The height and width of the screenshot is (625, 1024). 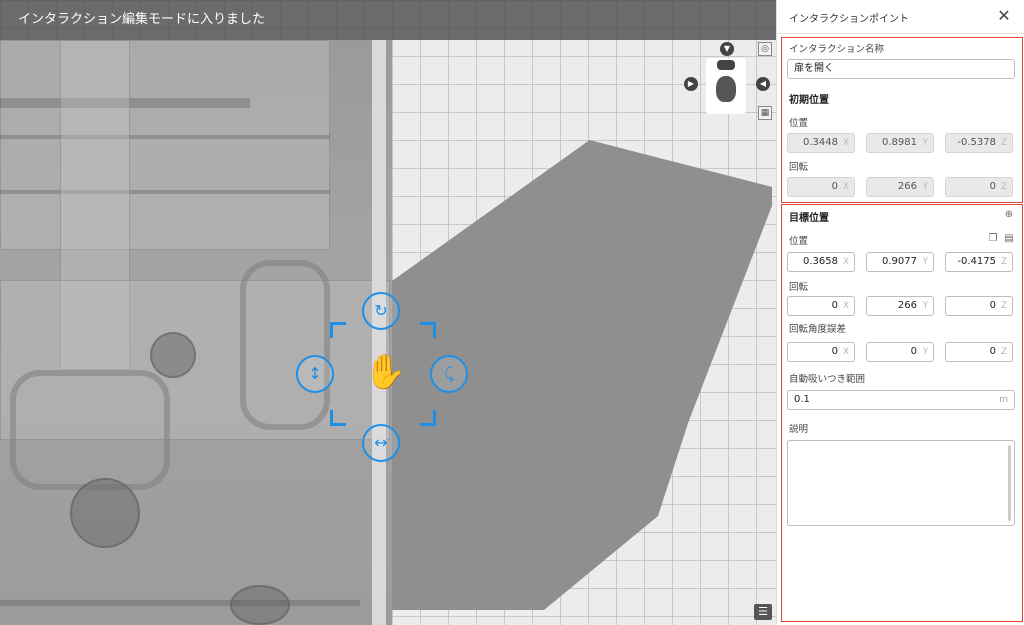 I want to click on target-heading: 目標位置, so click(x=809, y=218).